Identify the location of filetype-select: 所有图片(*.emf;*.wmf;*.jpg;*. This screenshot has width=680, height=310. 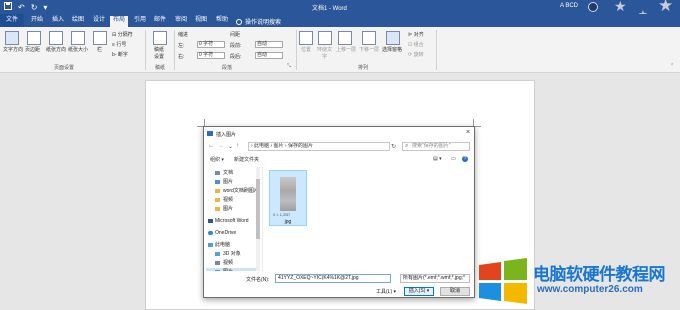
(435, 278).